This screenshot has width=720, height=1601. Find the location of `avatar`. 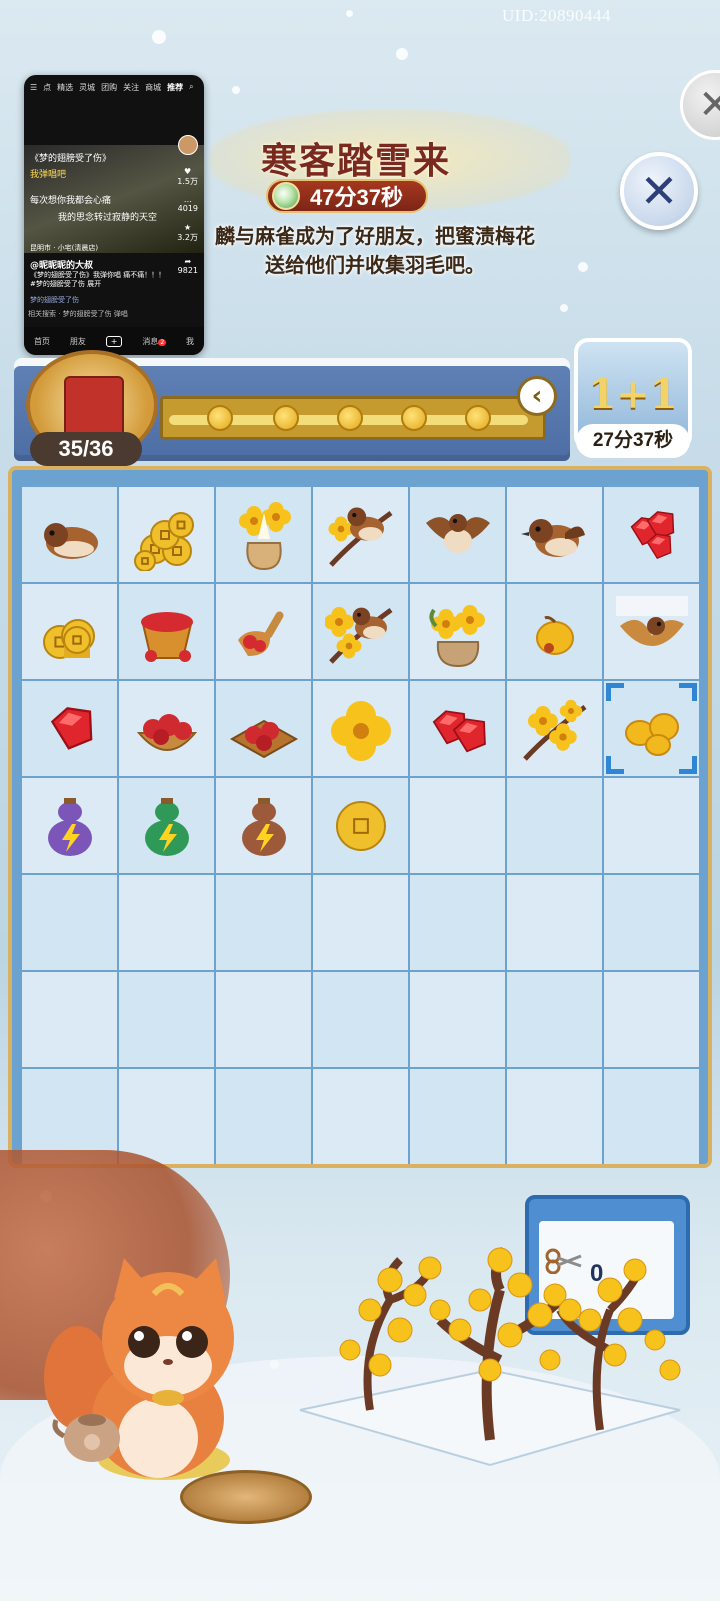

avatar is located at coordinates (188, 145).